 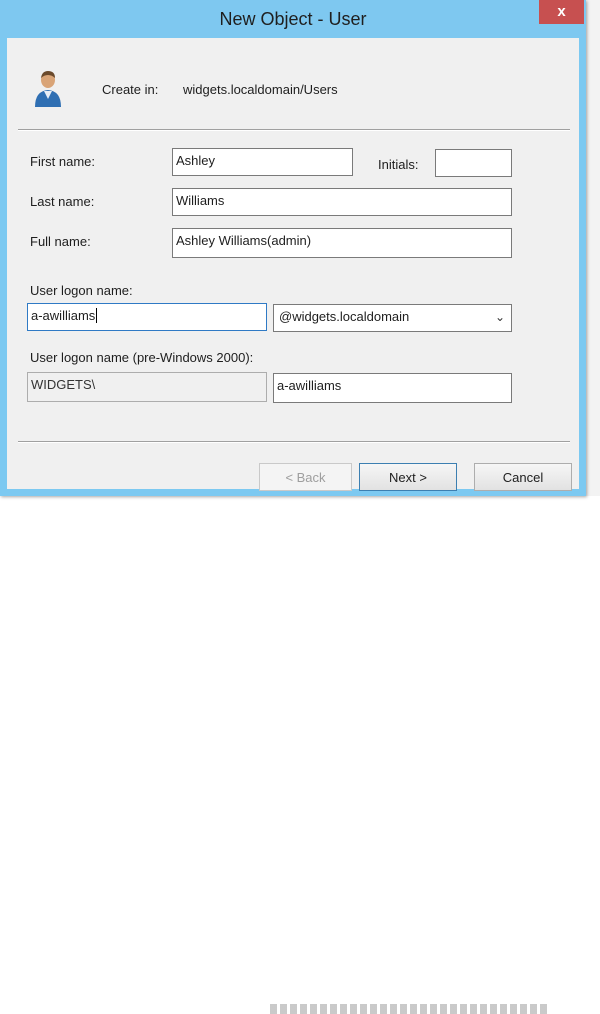 I want to click on create-in-label: Create in:, so click(x=130, y=89).